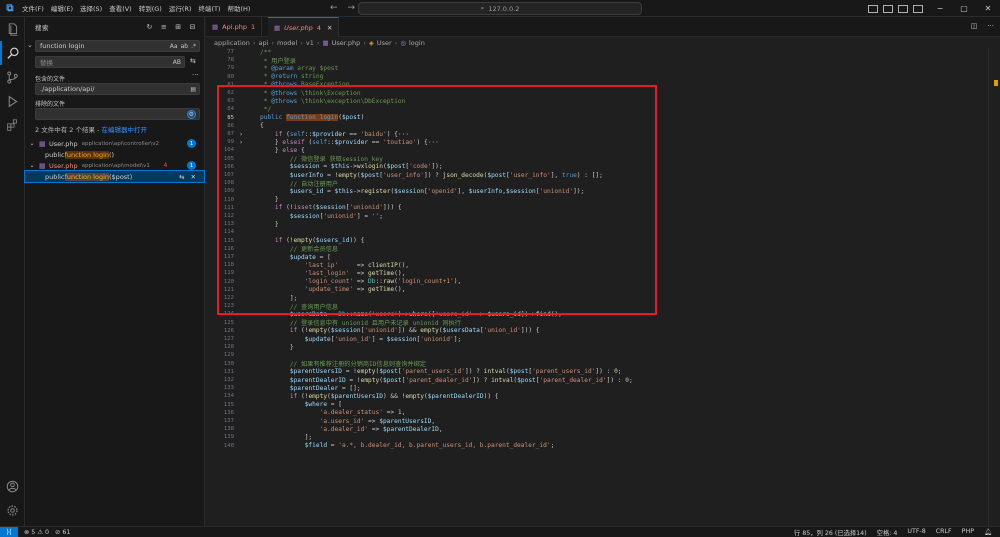 The height and width of the screenshot is (537, 1000). I want to click on refresh-icon: ↻, so click(150, 27).